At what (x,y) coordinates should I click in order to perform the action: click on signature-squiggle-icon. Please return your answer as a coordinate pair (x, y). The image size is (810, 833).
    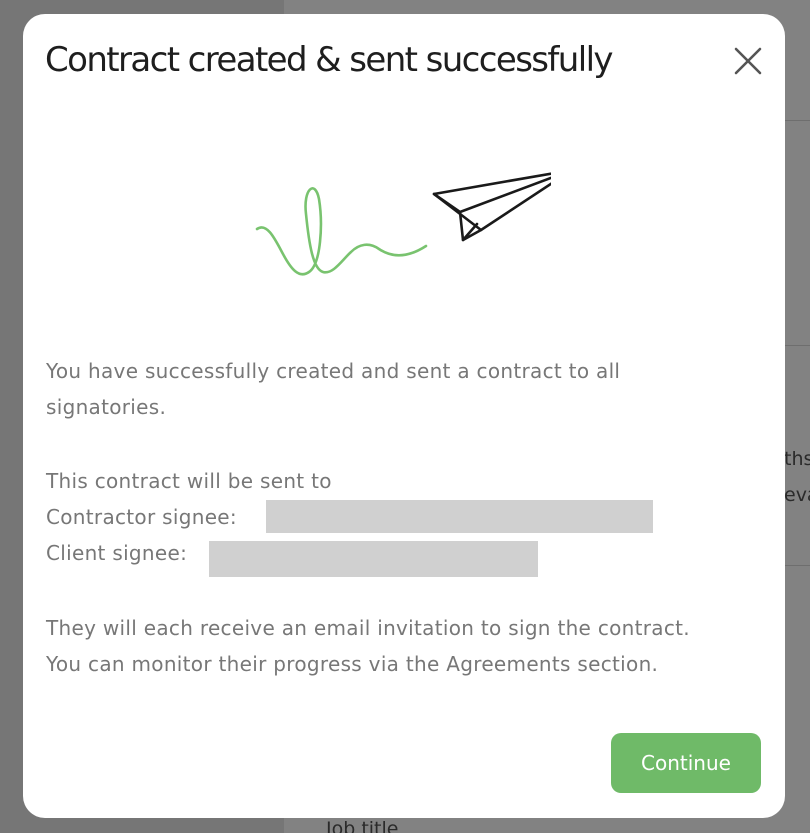
    Looking at the image, I should click on (341, 231).